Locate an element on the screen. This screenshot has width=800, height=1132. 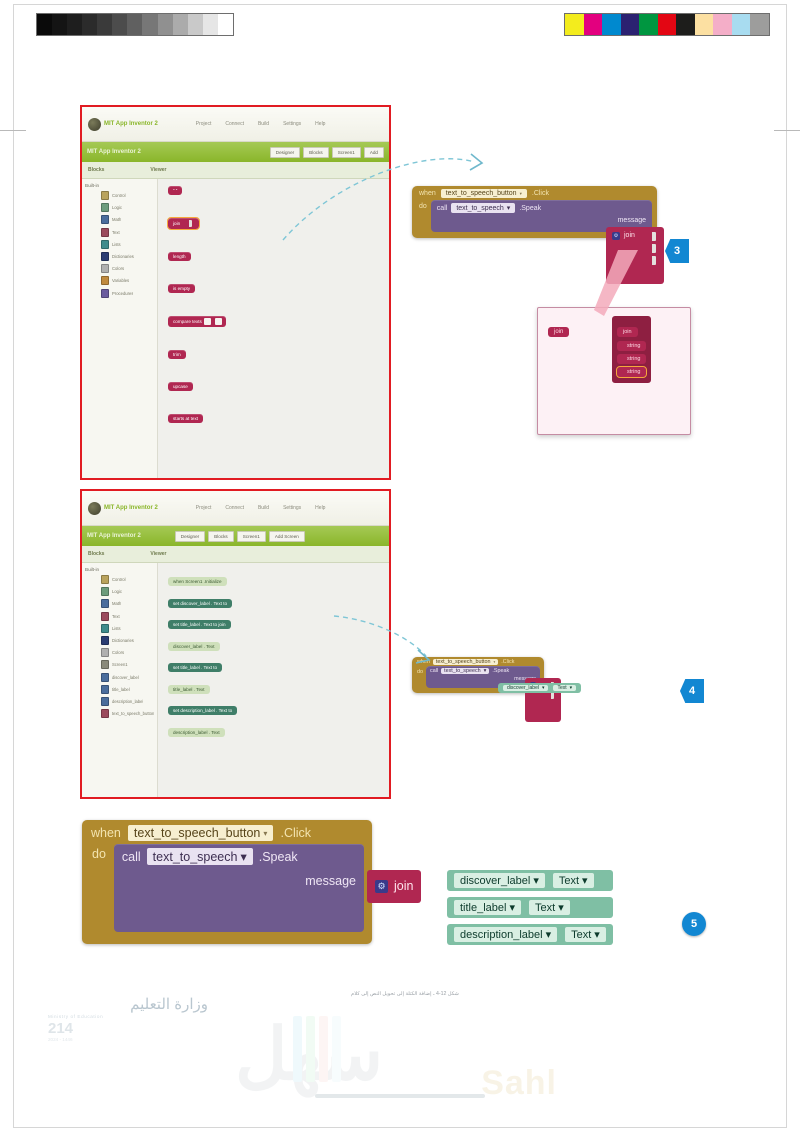
event-component-dropdown-4: text_to_speech_button ▾ is located at coordinates (465, 662).